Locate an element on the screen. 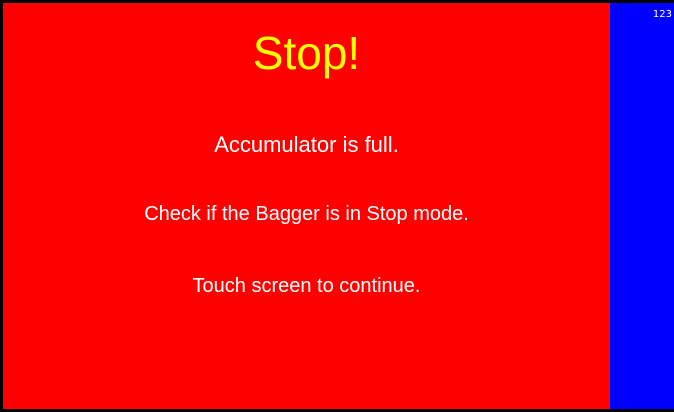 The image size is (674, 412). side-panel: 123 is located at coordinates (642, 206).